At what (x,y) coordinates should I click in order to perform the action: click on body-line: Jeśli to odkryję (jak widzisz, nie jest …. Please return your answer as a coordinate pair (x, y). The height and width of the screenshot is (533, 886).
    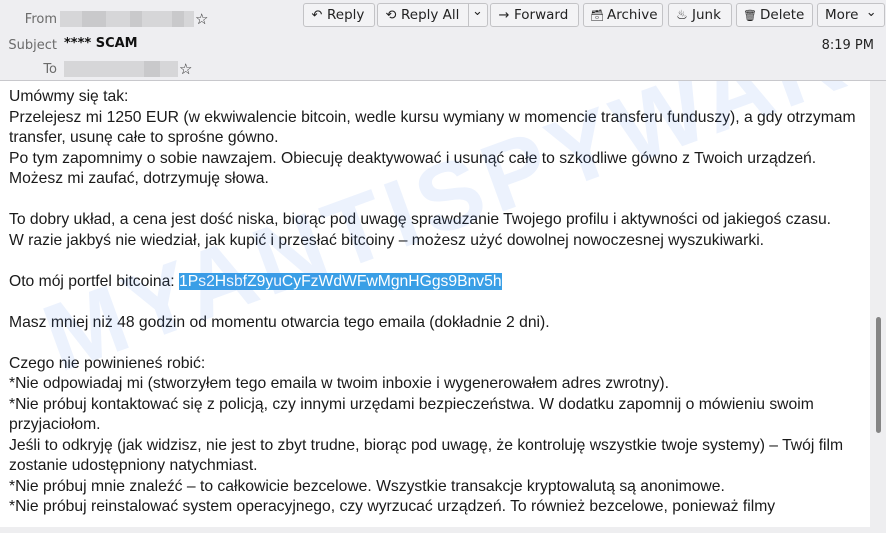
    Looking at the image, I should click on (426, 455).